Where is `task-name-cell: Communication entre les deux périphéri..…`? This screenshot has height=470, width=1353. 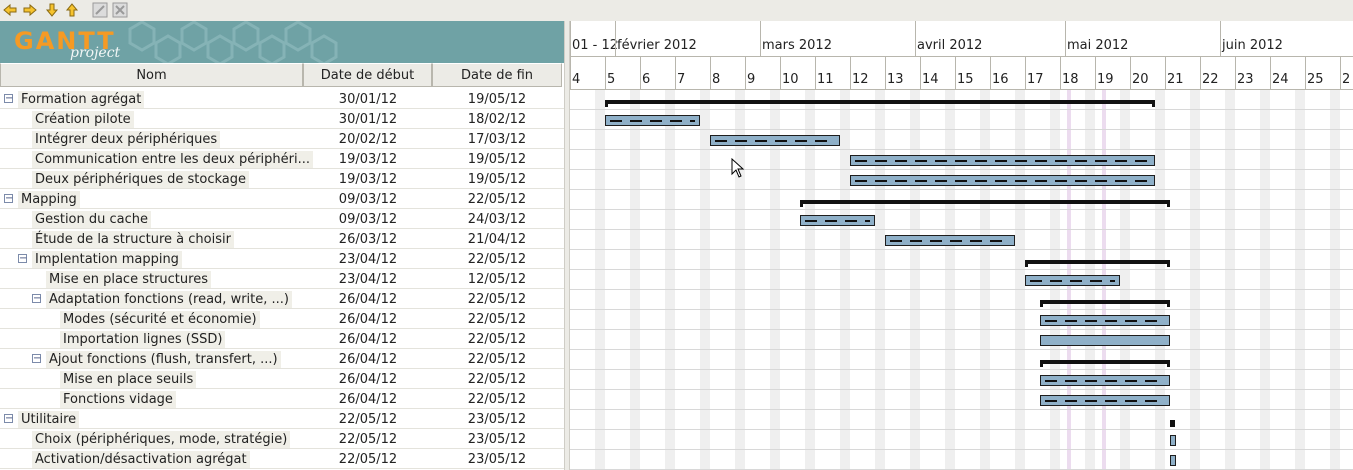 task-name-cell: Communication entre les deux périphéri..… is located at coordinates (156, 159).